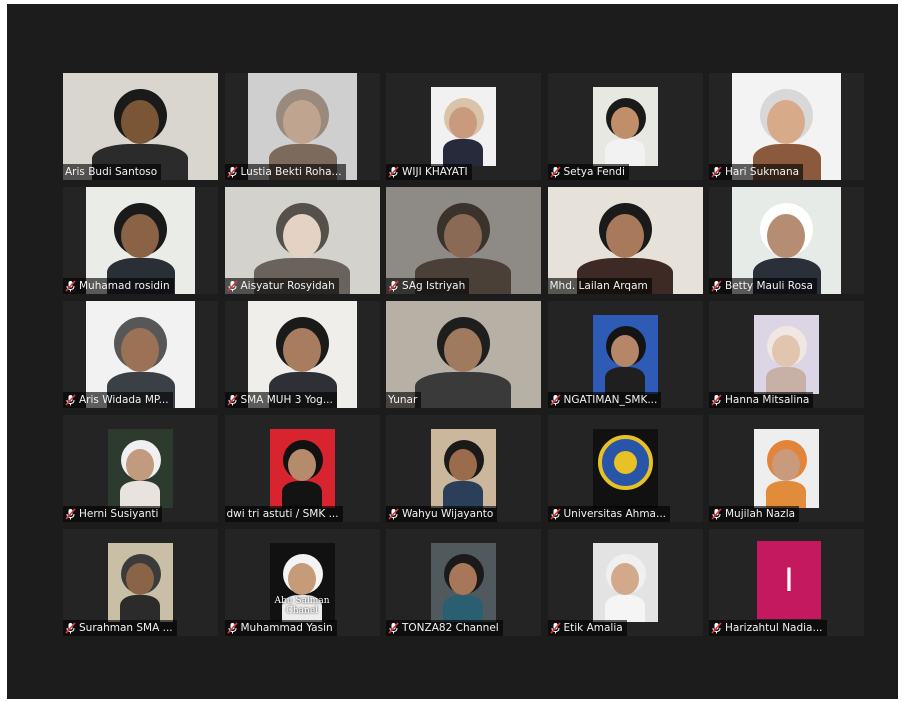 This screenshot has height=703, width=902. I want to click on participant-nameplate: Muhamad rosidin, so click(118, 286).